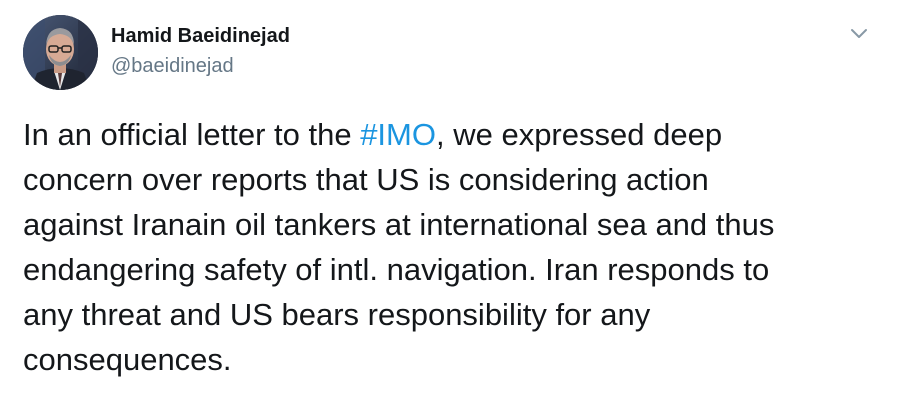  I want to click on hashtag-link: #IMO, so click(398, 134).